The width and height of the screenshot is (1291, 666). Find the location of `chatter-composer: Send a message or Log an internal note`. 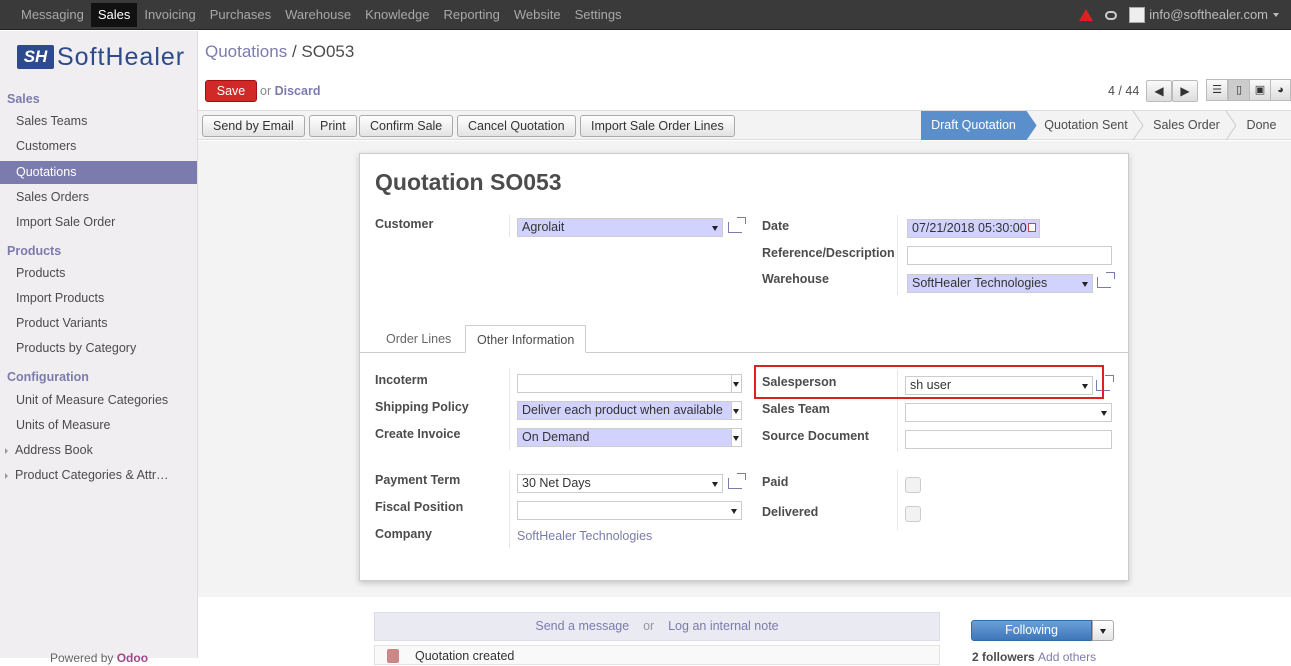

chatter-composer: Send a message or Log an internal note is located at coordinates (657, 626).